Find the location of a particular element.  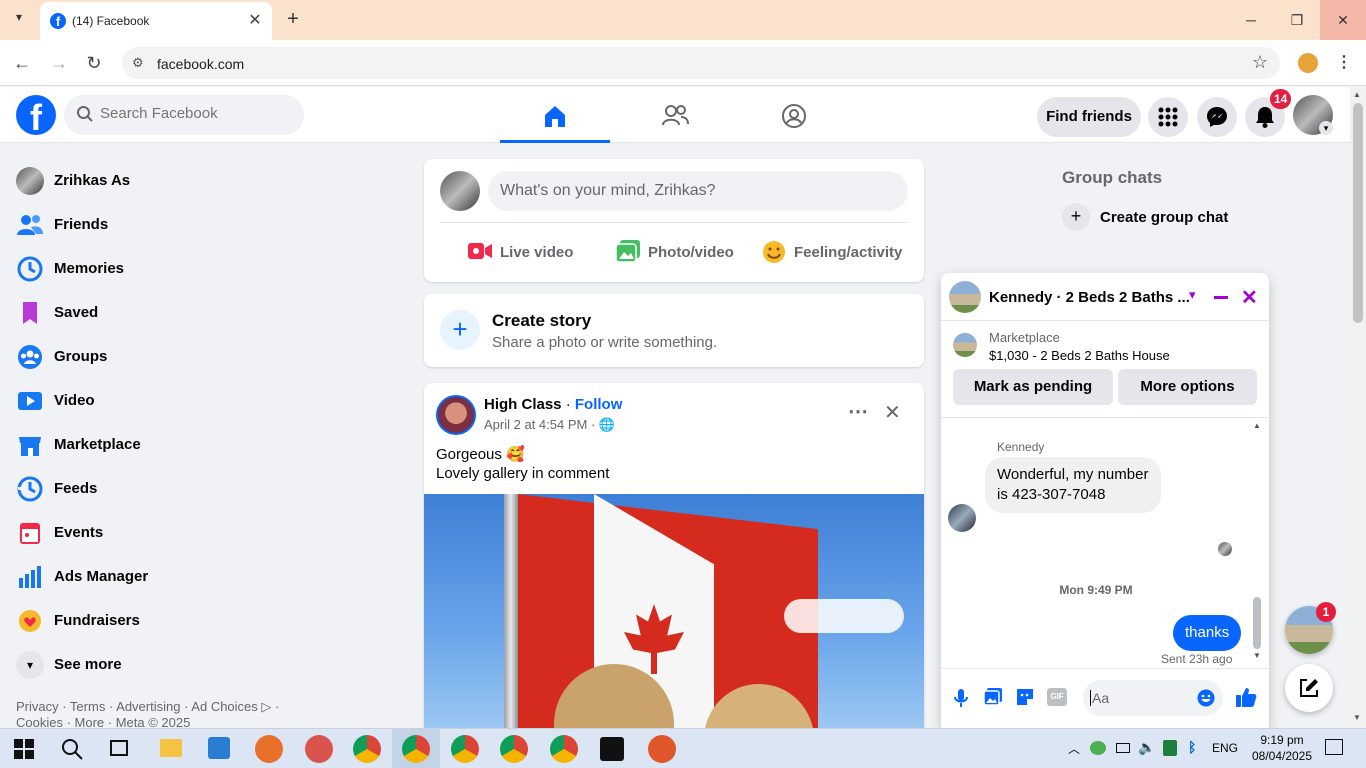

outgoing-message: thanks is located at coordinates (1207, 633).